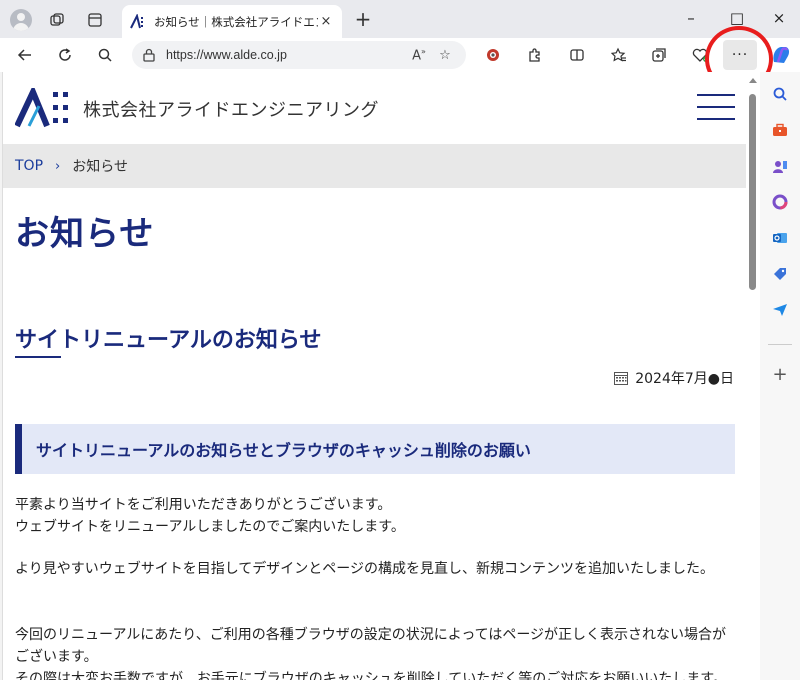  I want to click on notice-heading: サイトリニューアルのお知らせとブラウザのキャッシュ削除のお願い, so click(375, 449).